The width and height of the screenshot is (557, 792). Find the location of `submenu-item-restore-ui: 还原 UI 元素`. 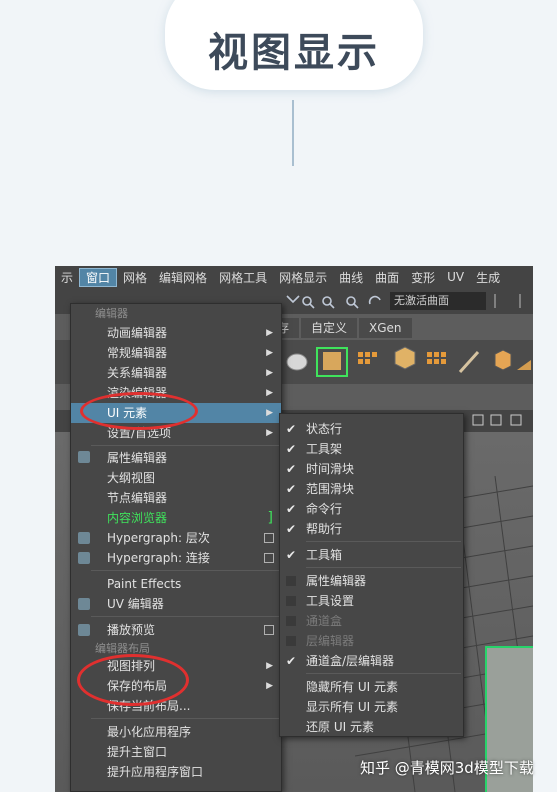

submenu-item-restore-ui: 还原 UI 元素 is located at coordinates (371, 727).